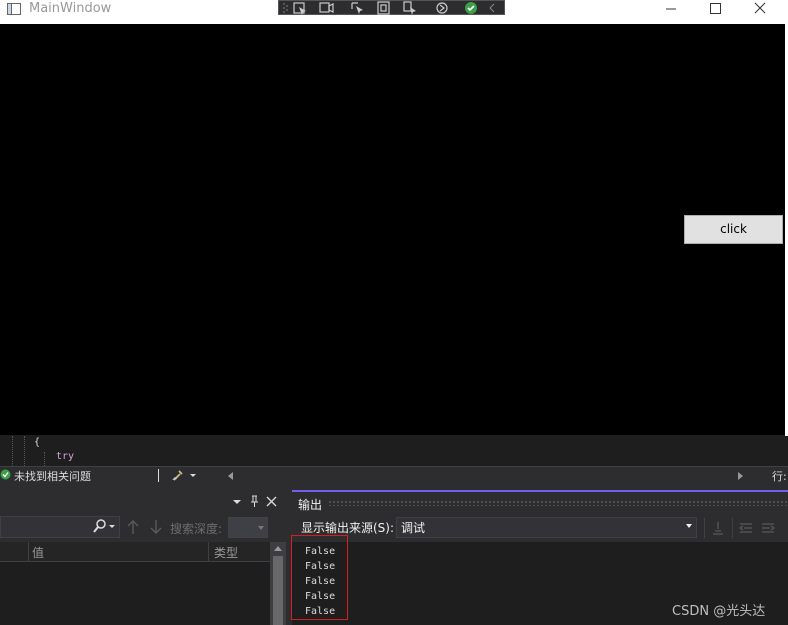 This screenshot has height=625, width=788. Describe the element at coordinates (760, 8) in the screenshot. I see `close-button` at that location.